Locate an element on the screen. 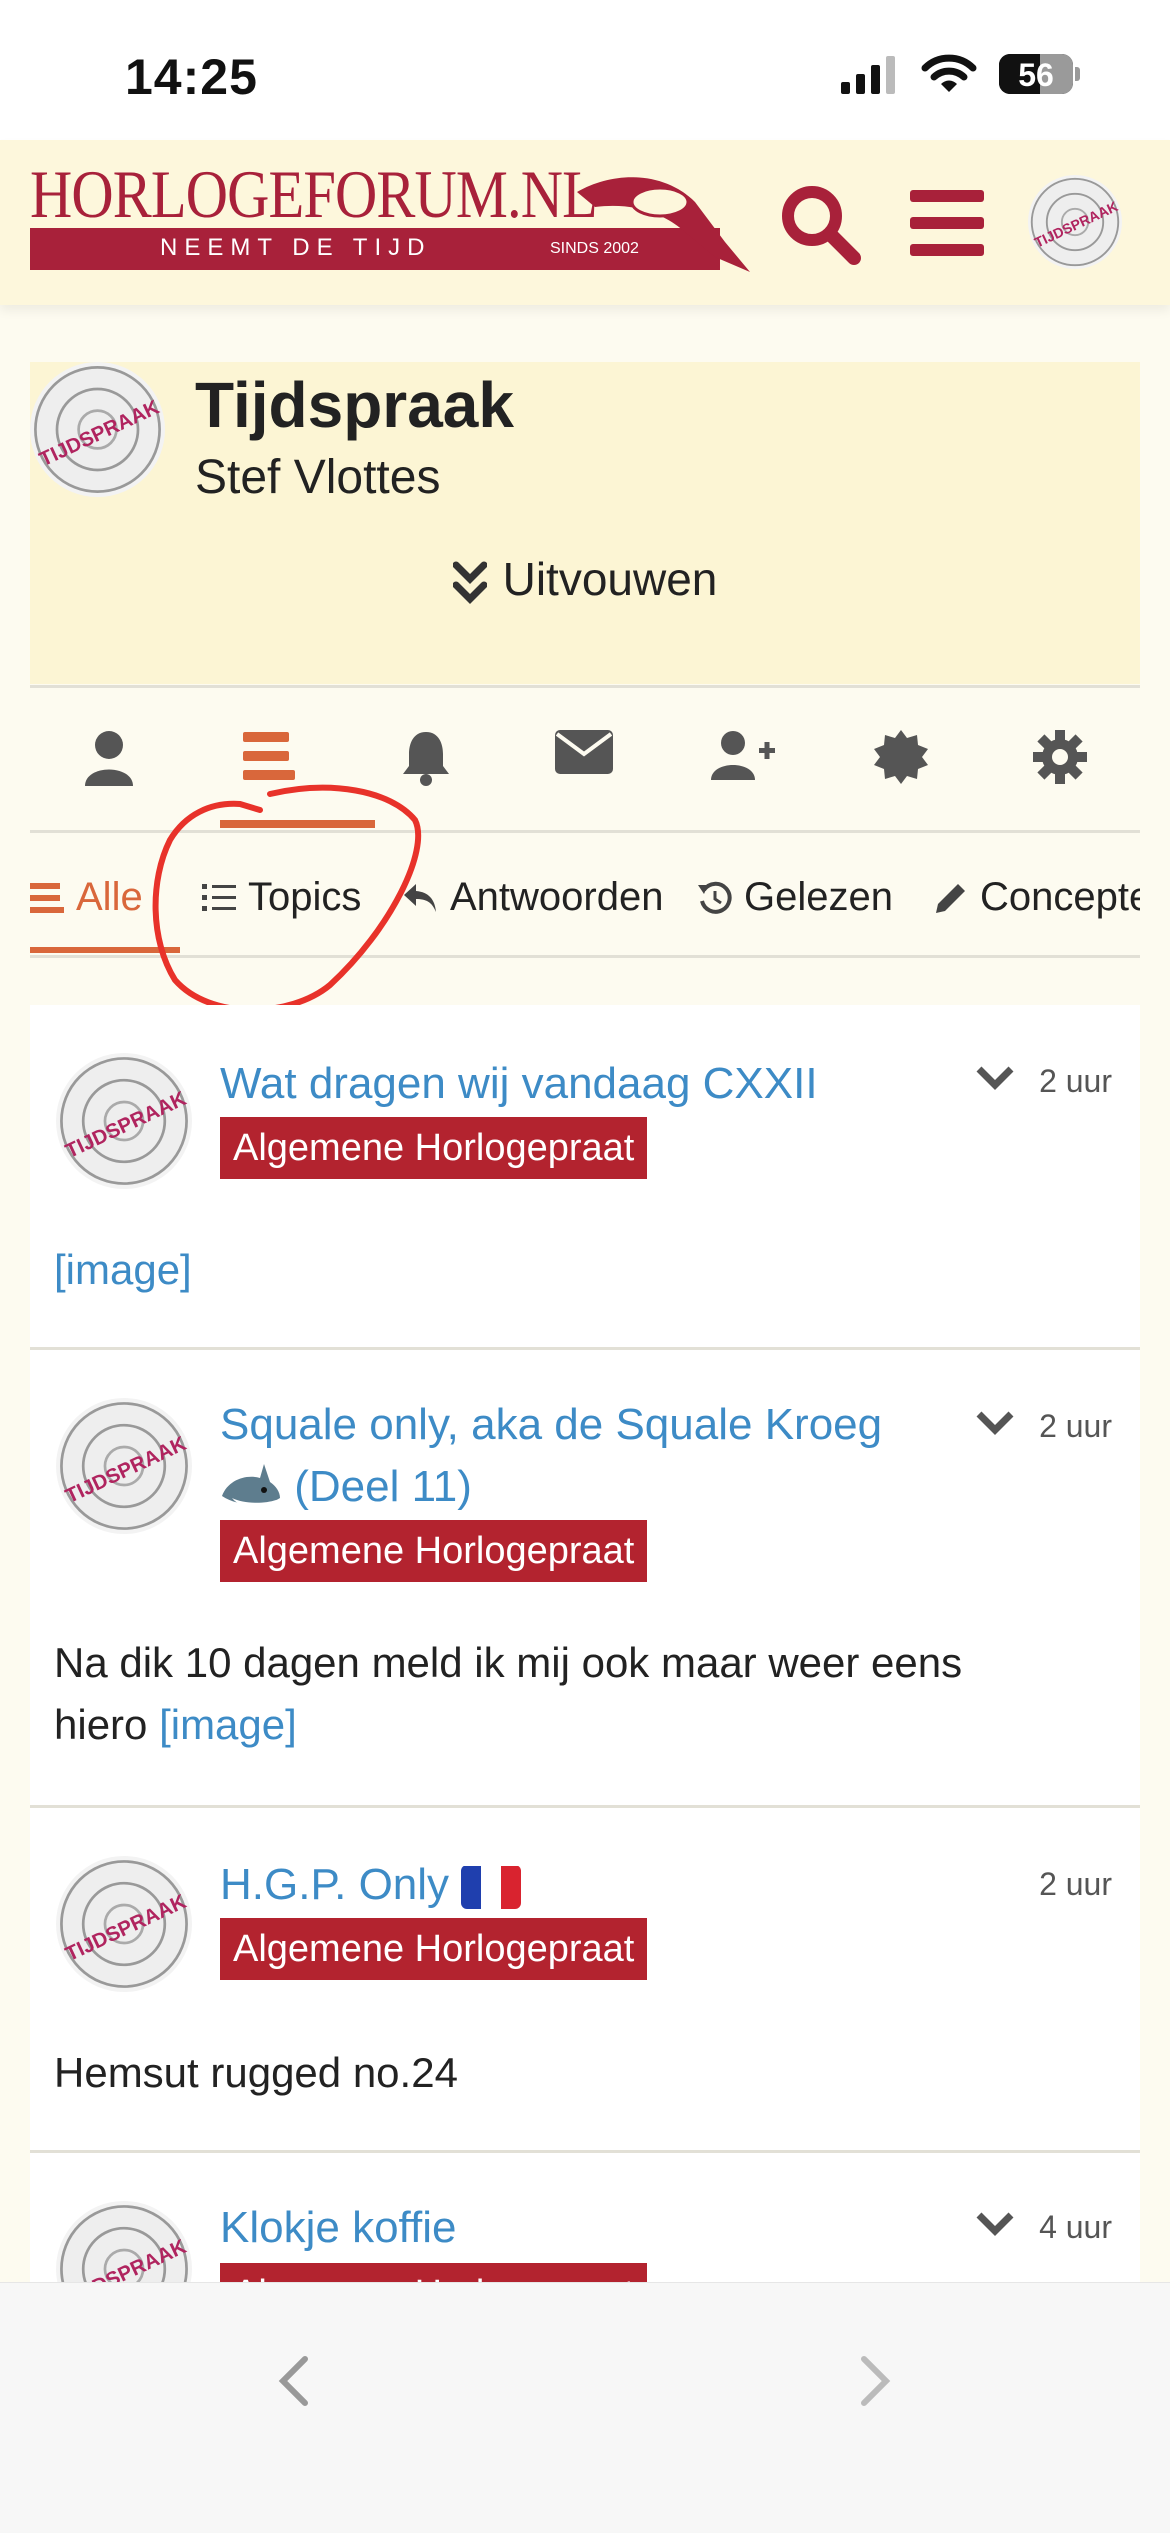  tab-gelezen: Gelezen is located at coordinates (795, 897).